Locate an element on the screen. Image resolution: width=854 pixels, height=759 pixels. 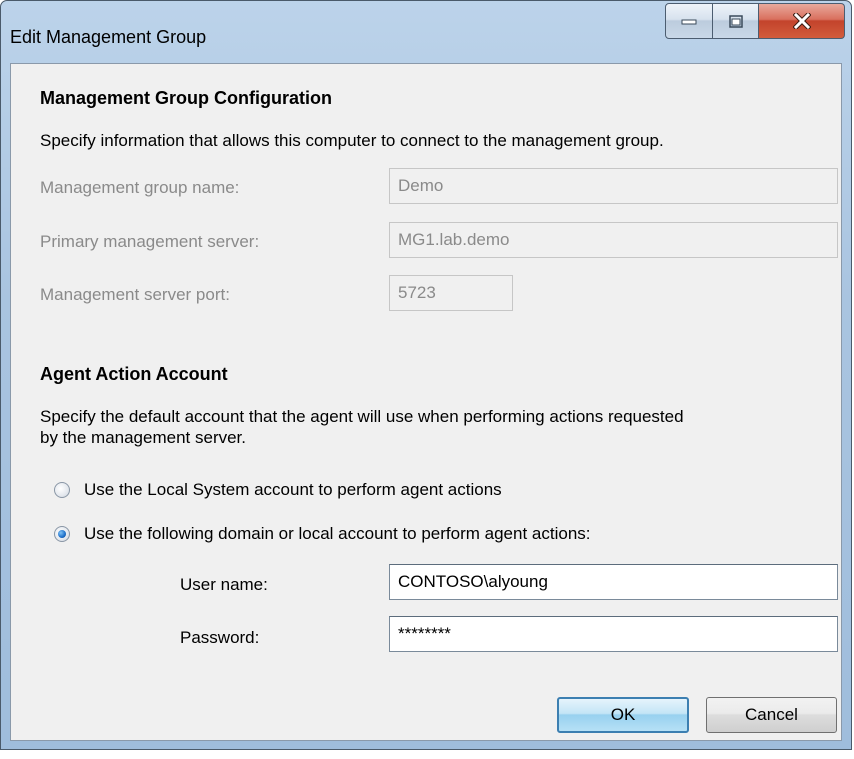
window-title: Edit Management Group is located at coordinates (108, 37).